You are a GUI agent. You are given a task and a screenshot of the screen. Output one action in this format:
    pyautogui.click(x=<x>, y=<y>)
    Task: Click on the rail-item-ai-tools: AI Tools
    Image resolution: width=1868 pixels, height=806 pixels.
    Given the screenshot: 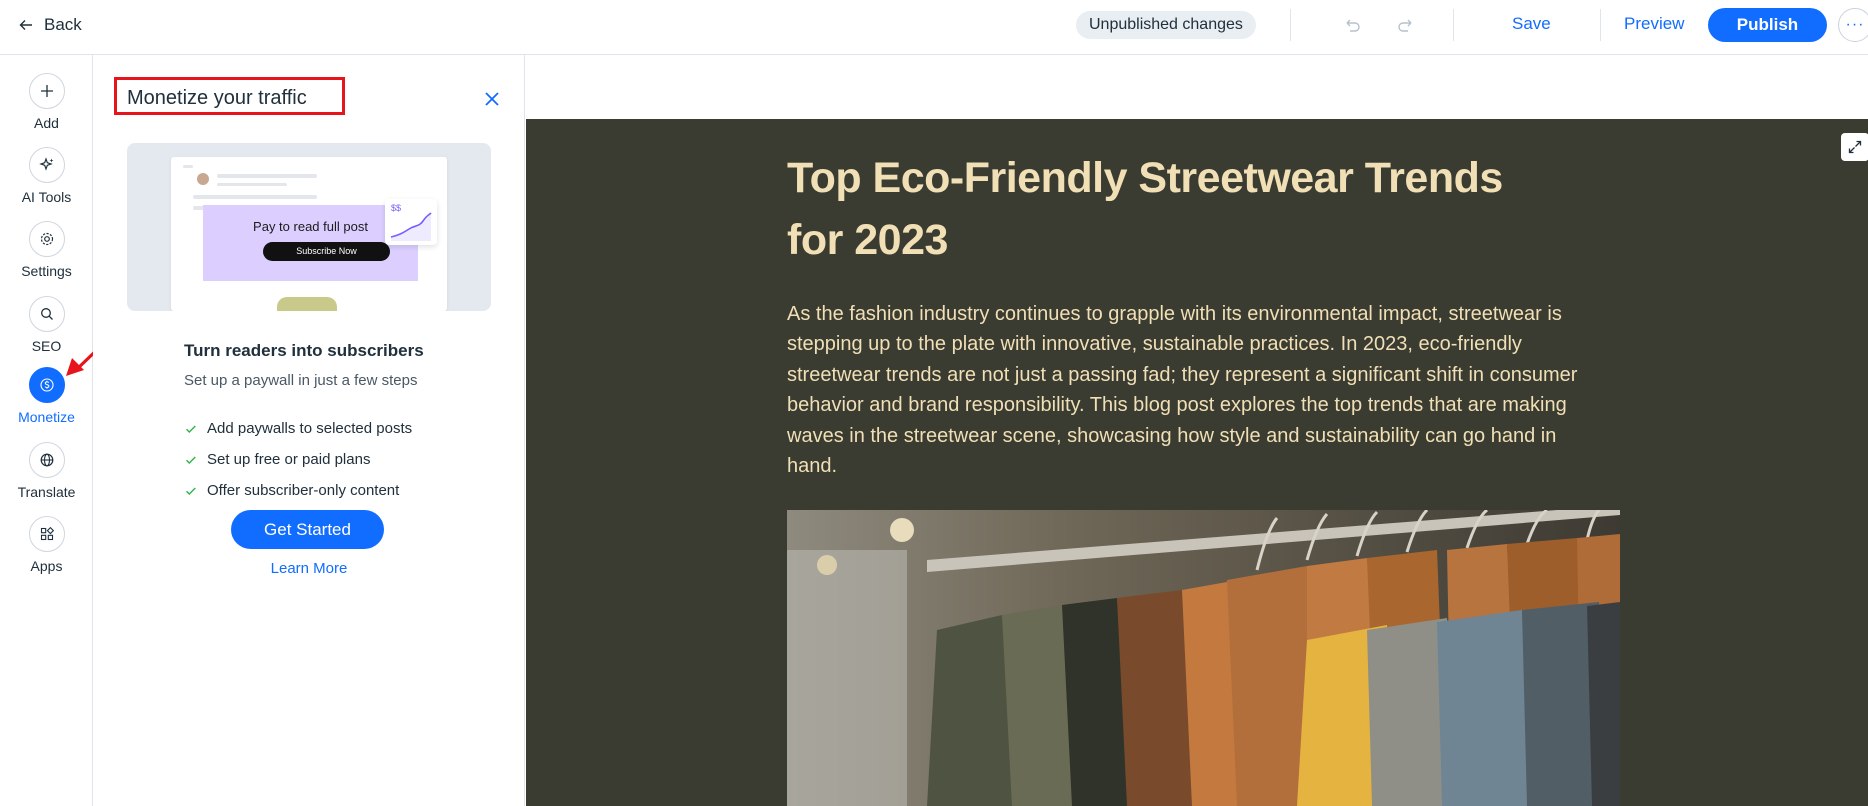 What is the action you would take?
    pyautogui.click(x=46, y=176)
    